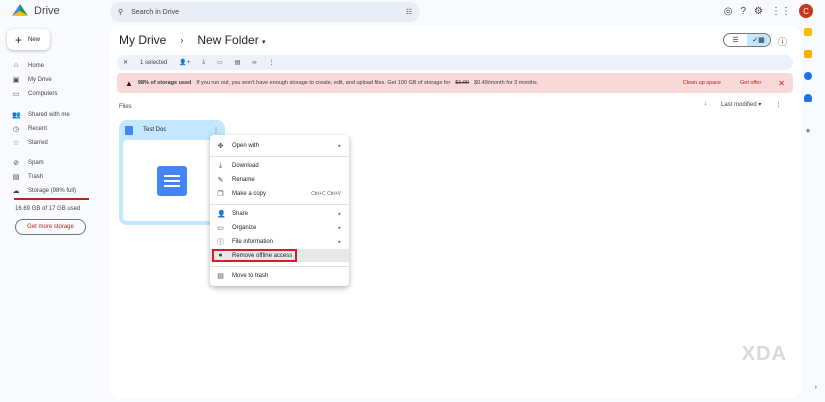 The image size is (825, 402). Describe the element at coordinates (125, 62) in the screenshot. I see `clear-selection-close-icon: ✕` at that location.